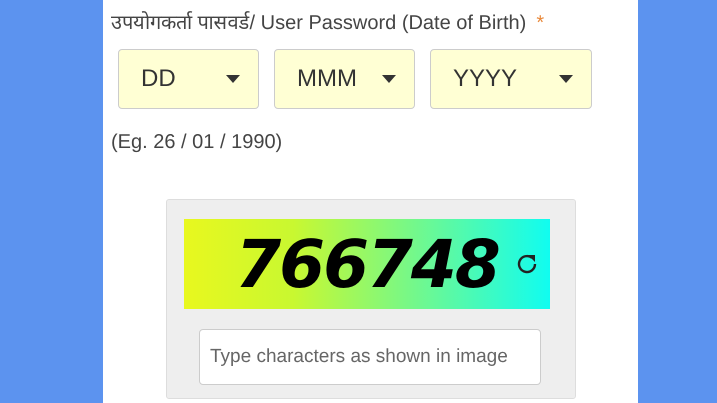  Describe the element at coordinates (370, 357) in the screenshot. I see `captcha-input: Type characters as shown in image` at that location.